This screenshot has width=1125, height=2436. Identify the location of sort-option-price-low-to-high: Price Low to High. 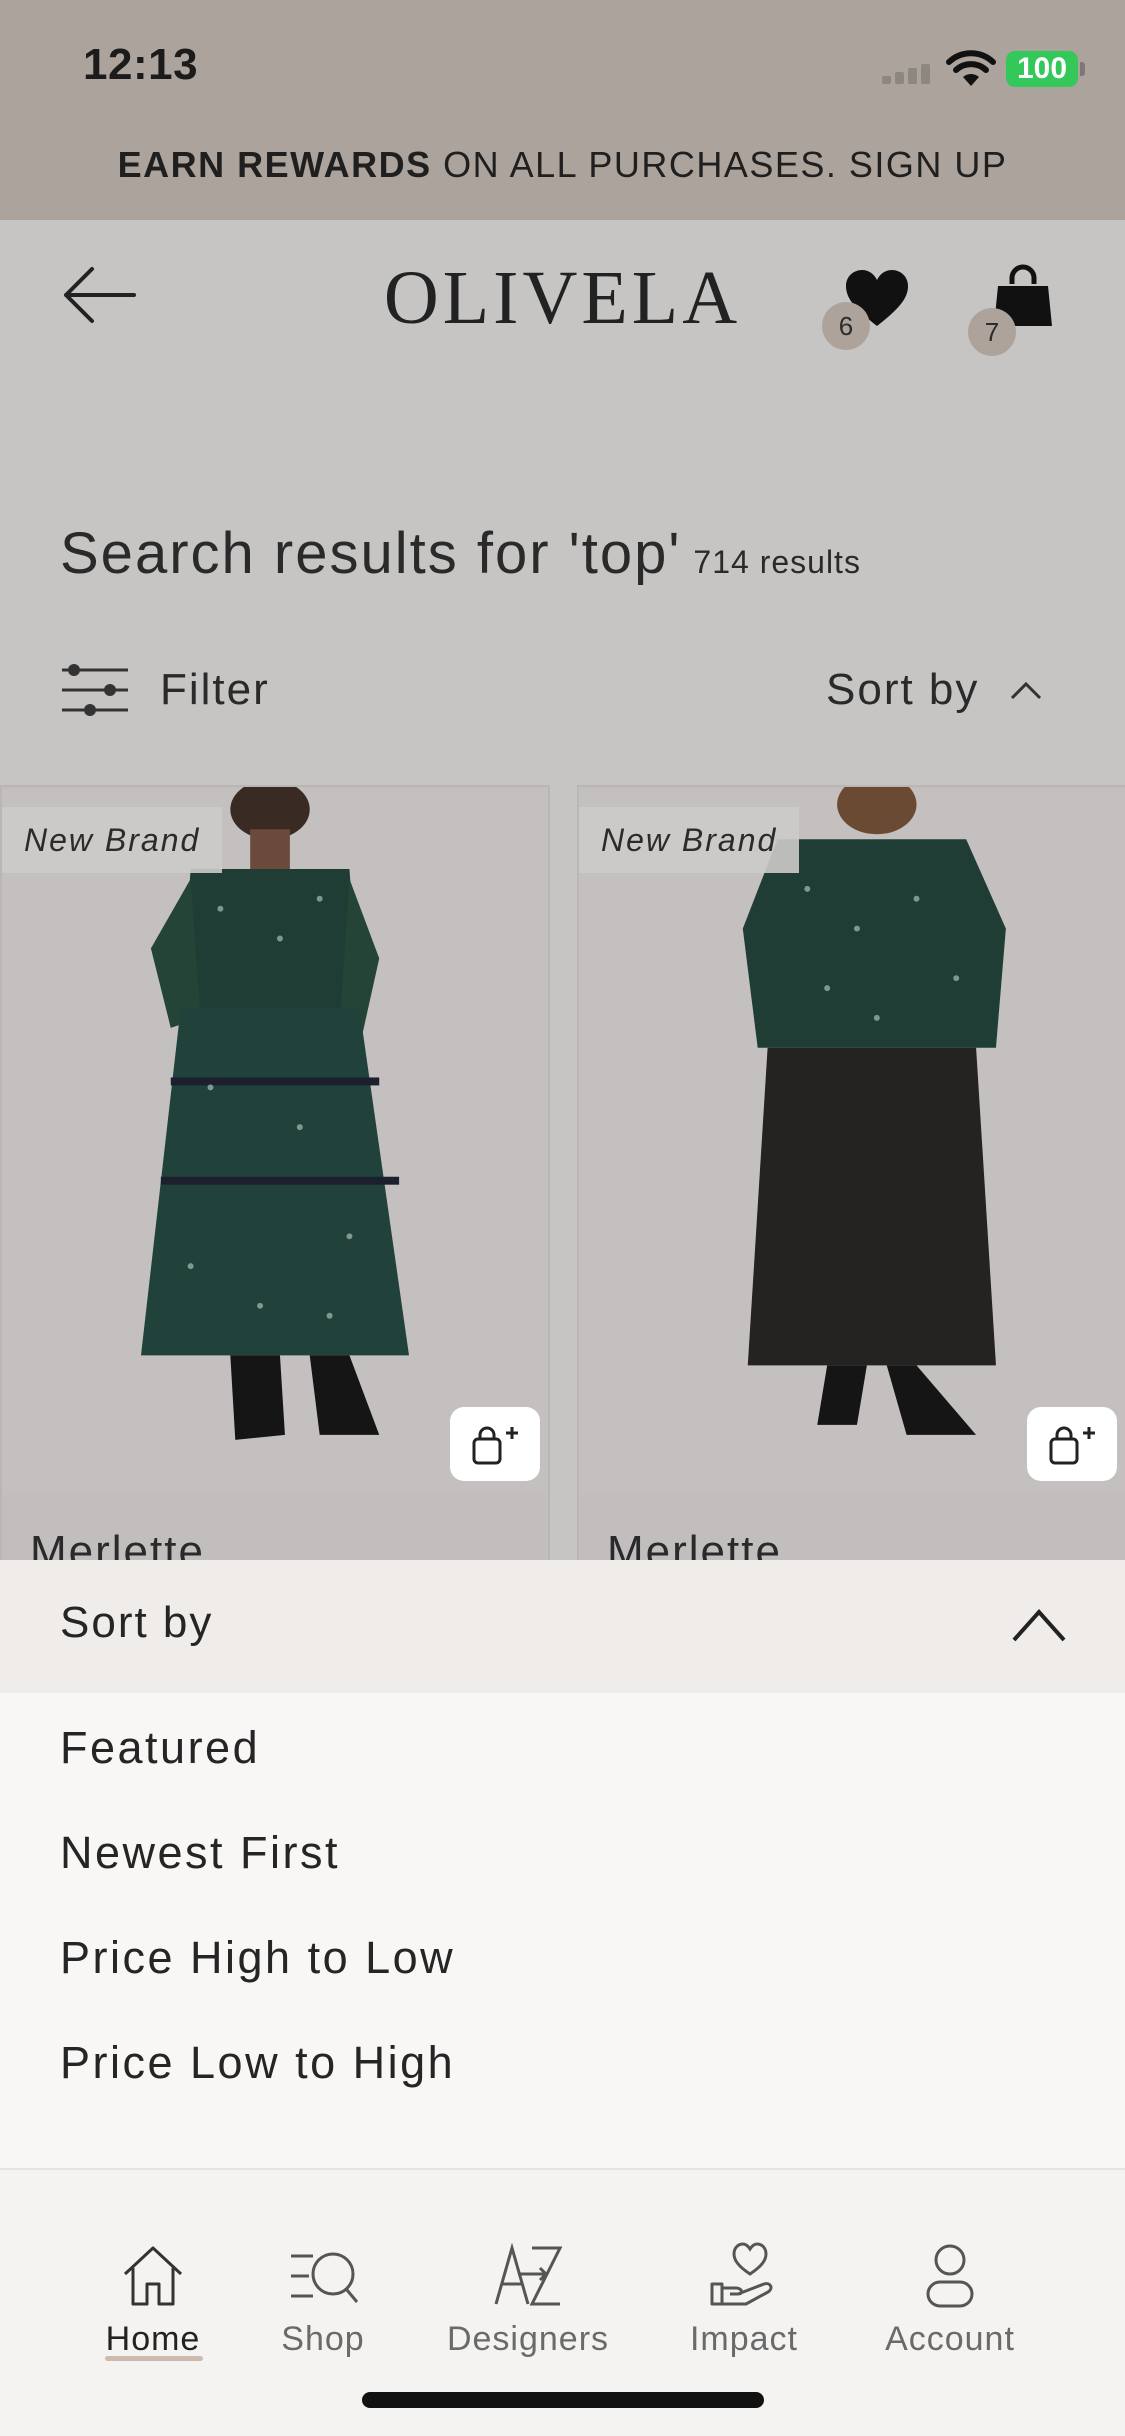
(257, 2063).